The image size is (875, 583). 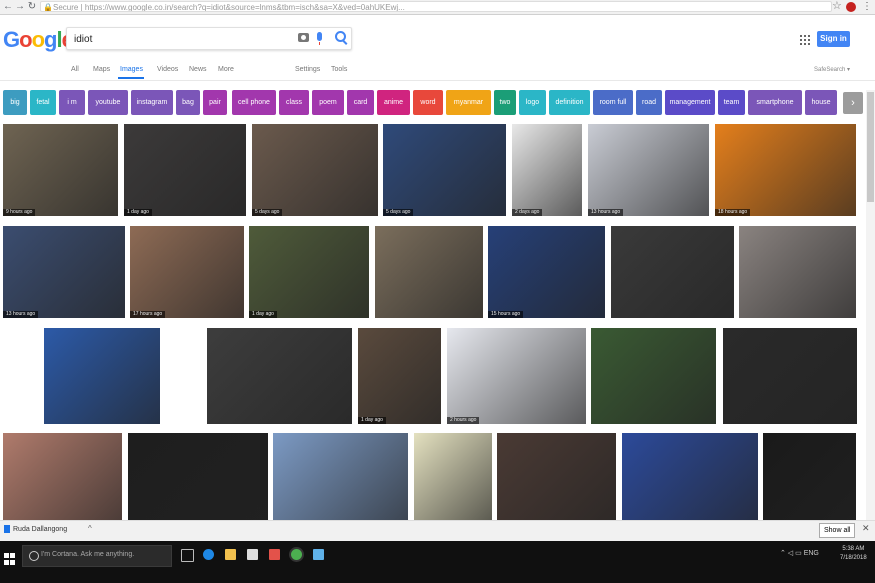 What do you see at coordinates (20, 7) in the screenshot?
I see `forward-icon: →` at bounding box center [20, 7].